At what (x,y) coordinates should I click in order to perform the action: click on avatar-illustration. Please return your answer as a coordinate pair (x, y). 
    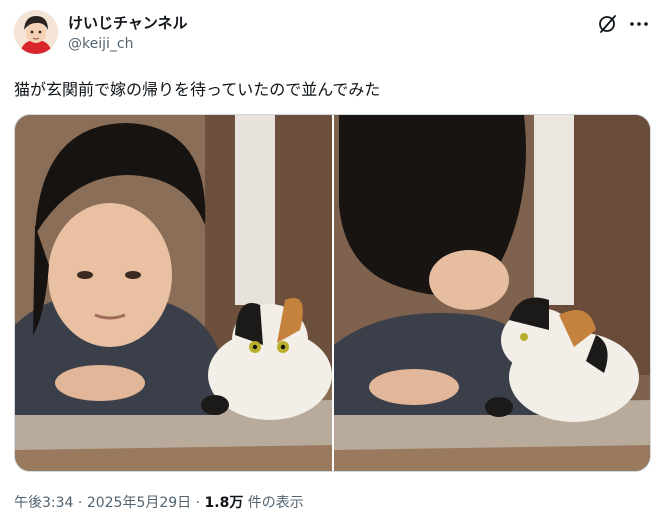
    Looking at the image, I should click on (36, 32).